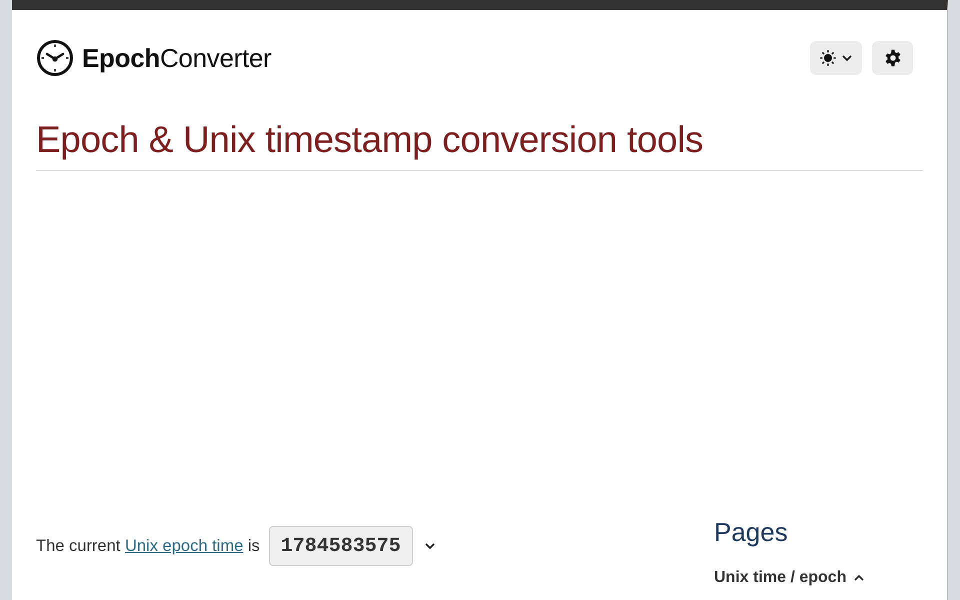  I want to click on settings-button, so click(892, 58).